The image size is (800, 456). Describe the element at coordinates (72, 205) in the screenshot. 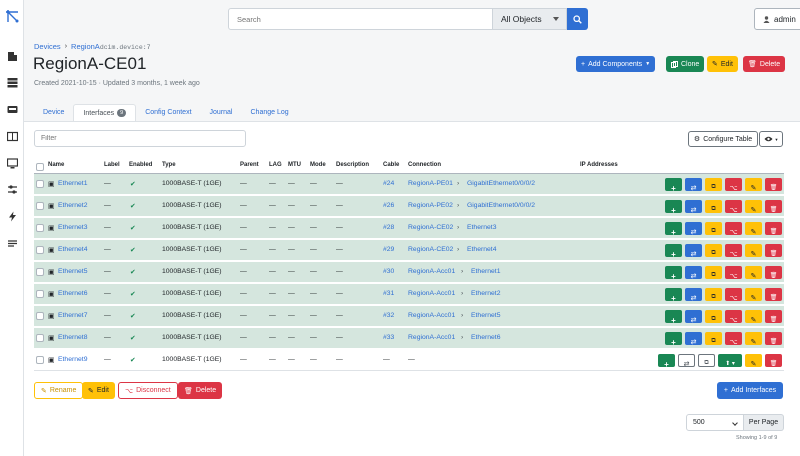

I see `interface-link: Ethernet2` at that location.